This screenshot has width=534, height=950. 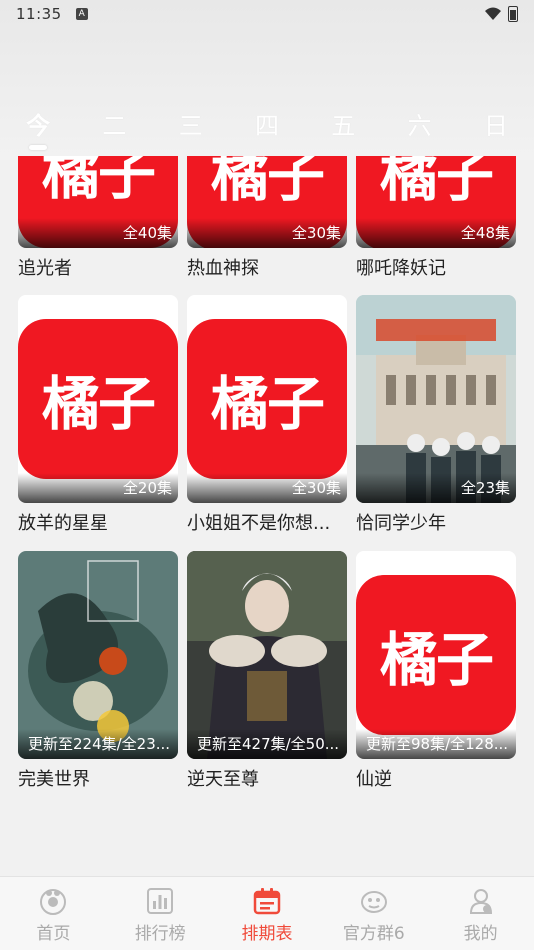 What do you see at coordinates (513, 14) in the screenshot?
I see `battery-icon` at bounding box center [513, 14].